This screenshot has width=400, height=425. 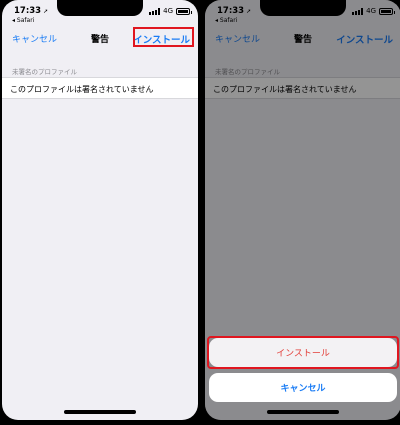 I want to click on section-header: 未署名のプロファイル, so click(x=44, y=72).